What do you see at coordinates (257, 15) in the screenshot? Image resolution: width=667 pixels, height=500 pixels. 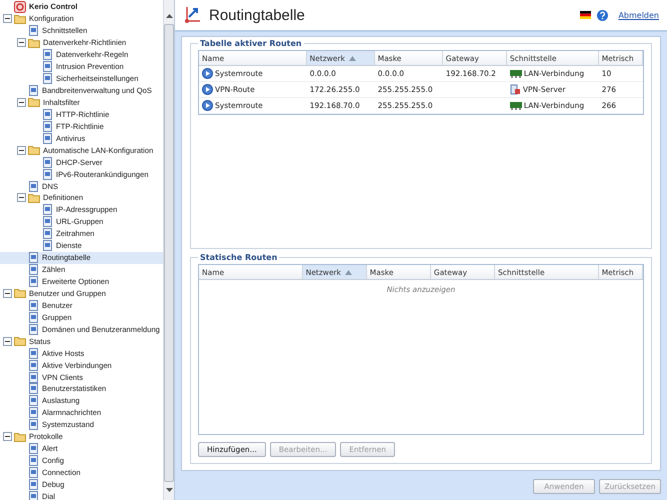 I see `page-title: Routingtabelle` at bounding box center [257, 15].